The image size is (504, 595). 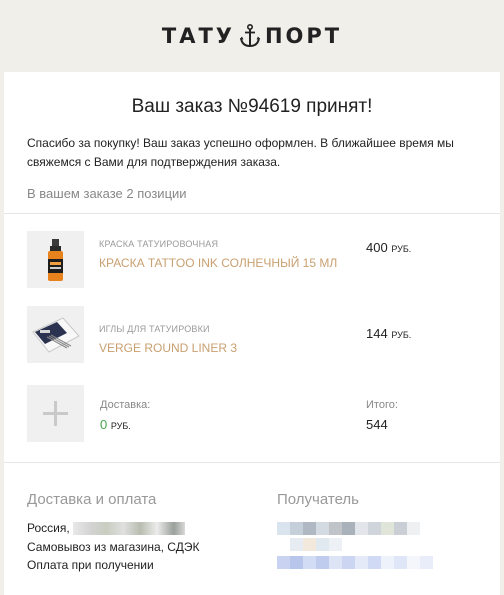 I want to click on order-title: Ваш заказ №94619 принят!, so click(x=252, y=106).